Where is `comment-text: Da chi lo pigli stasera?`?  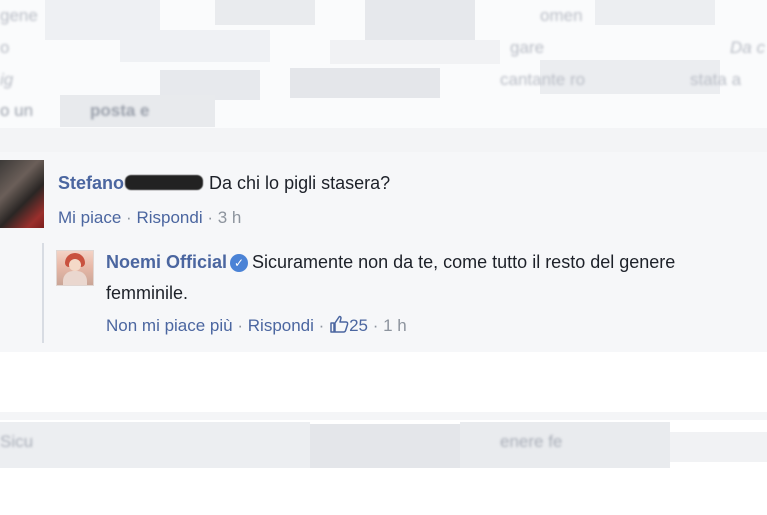 comment-text: Da chi lo pigli stasera? is located at coordinates (300, 183).